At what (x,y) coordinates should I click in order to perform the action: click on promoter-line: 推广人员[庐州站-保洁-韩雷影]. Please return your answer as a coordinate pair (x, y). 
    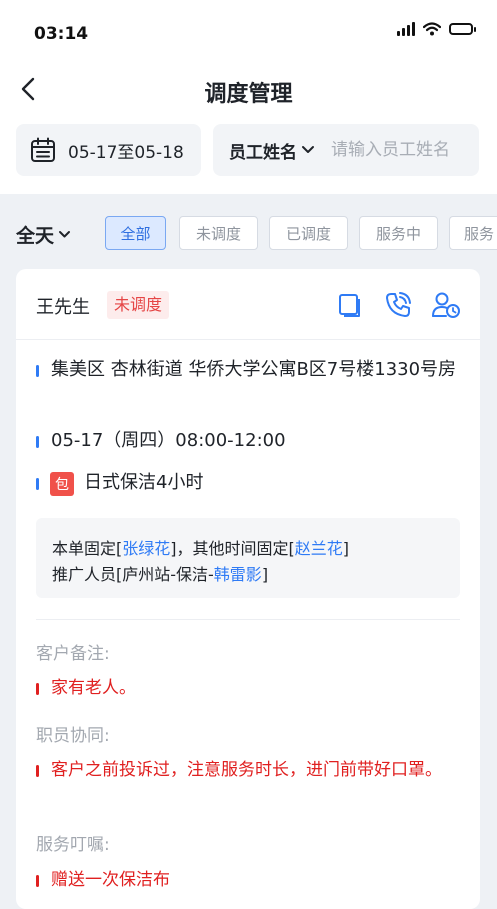
    Looking at the image, I should click on (160, 574).